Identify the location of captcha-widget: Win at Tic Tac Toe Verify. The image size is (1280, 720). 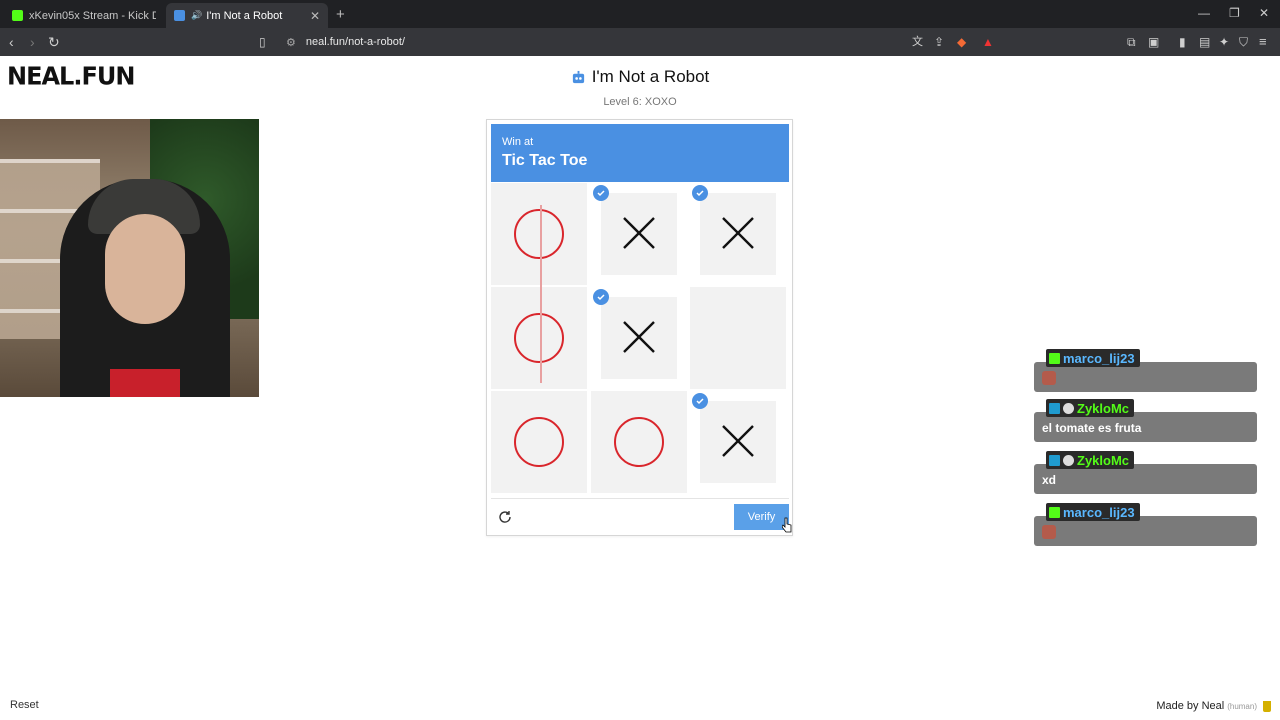
(639, 327).